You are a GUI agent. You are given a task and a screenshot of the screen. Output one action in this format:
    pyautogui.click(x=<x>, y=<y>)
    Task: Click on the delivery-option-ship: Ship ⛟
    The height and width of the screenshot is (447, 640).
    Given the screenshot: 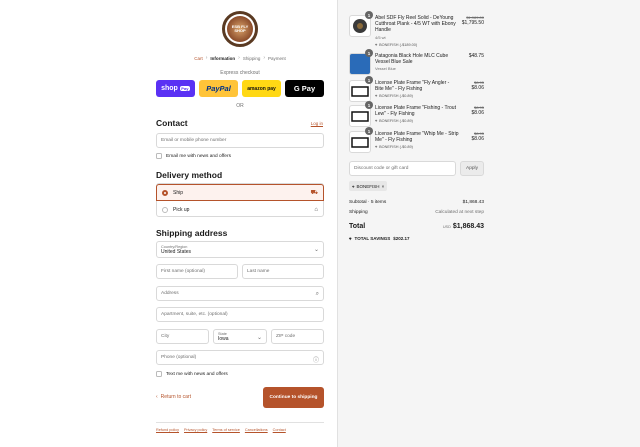 What is the action you would take?
    pyautogui.click(x=240, y=192)
    